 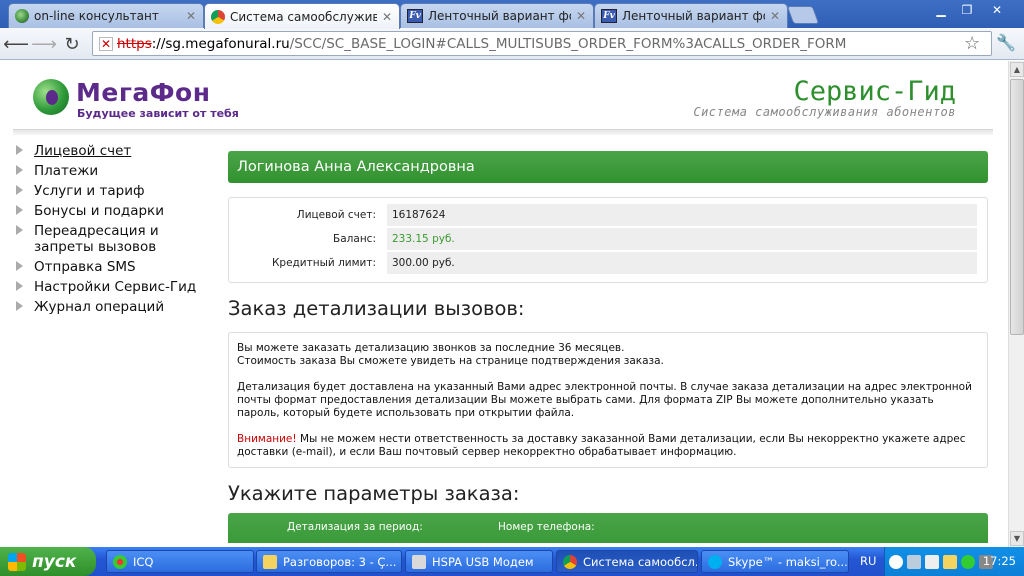 I want to click on tab-online-consultant: on-line консультант ✕, so click(x=106, y=15).